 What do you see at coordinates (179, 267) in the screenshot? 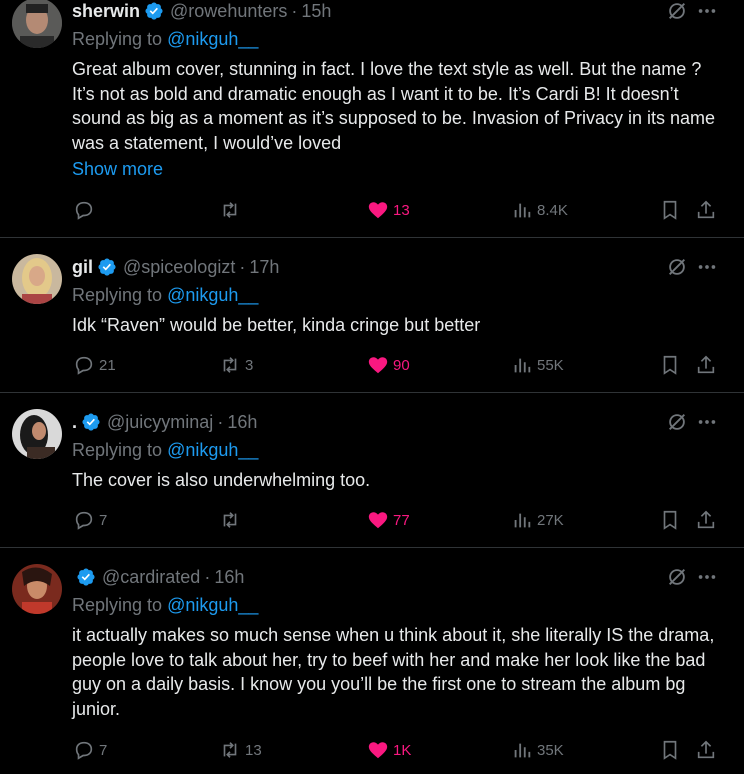
I see `author-handle: @spiceologizt` at bounding box center [179, 267].